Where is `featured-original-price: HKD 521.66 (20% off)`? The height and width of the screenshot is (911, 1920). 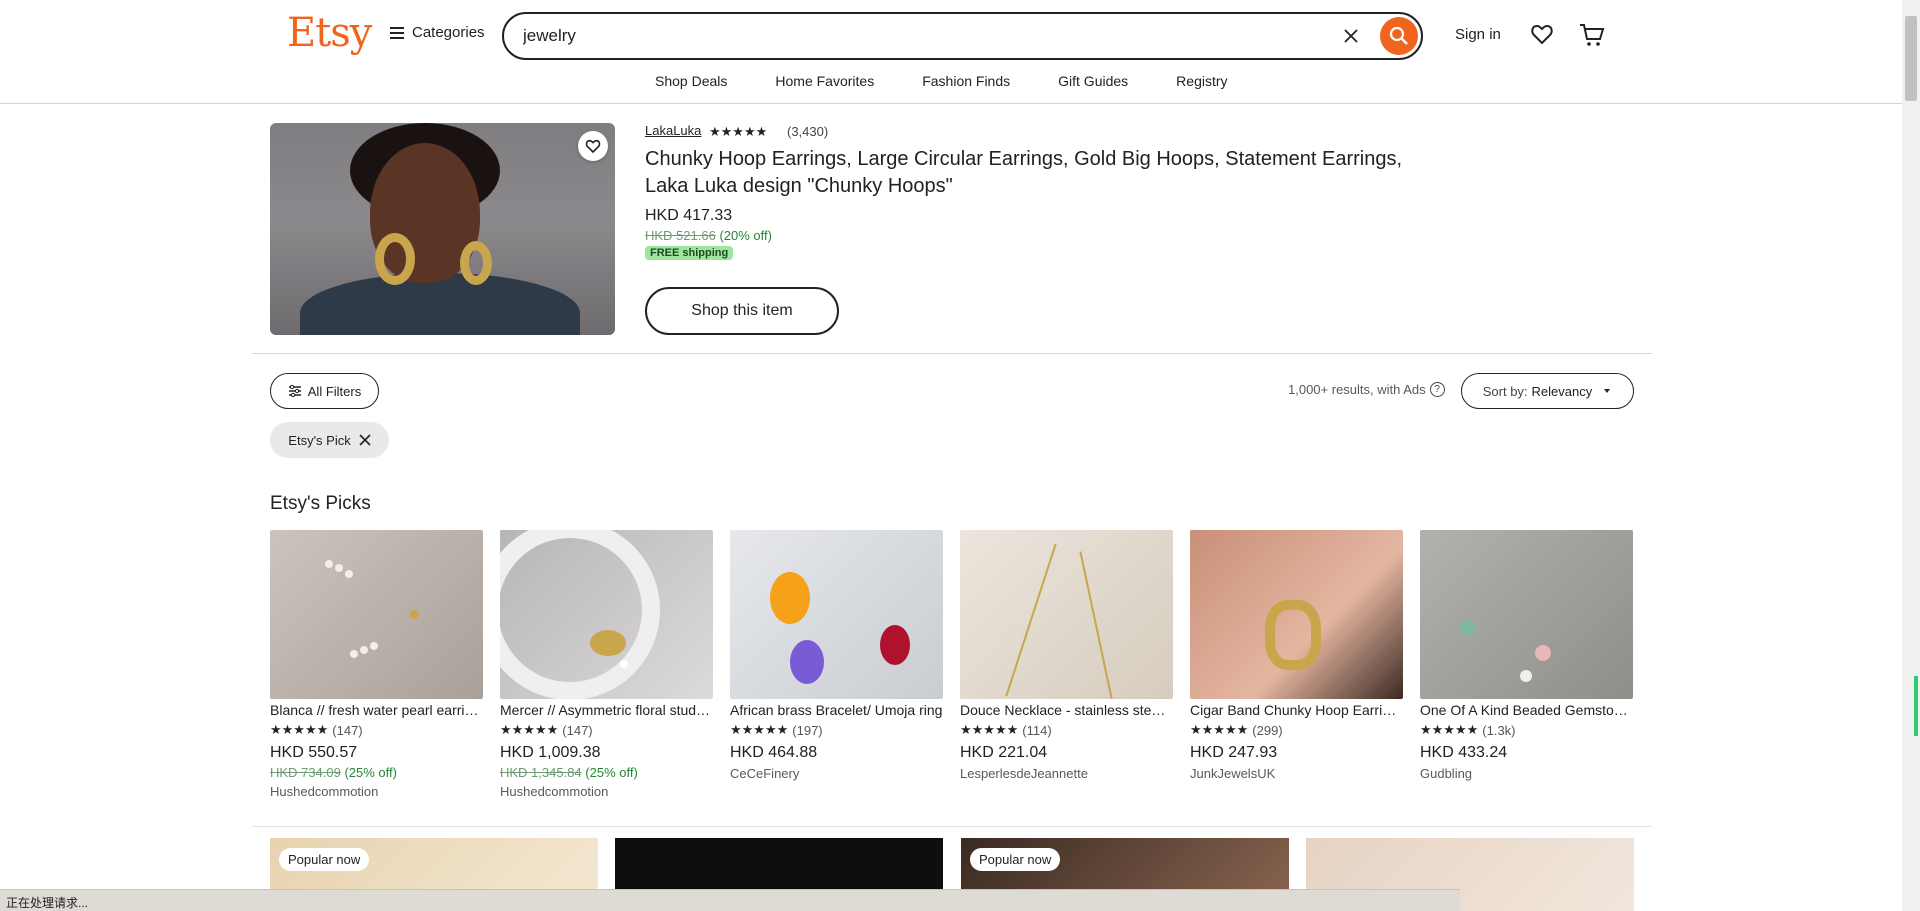
featured-original-price: HKD 521.66 (20% off) is located at coordinates (708, 235).